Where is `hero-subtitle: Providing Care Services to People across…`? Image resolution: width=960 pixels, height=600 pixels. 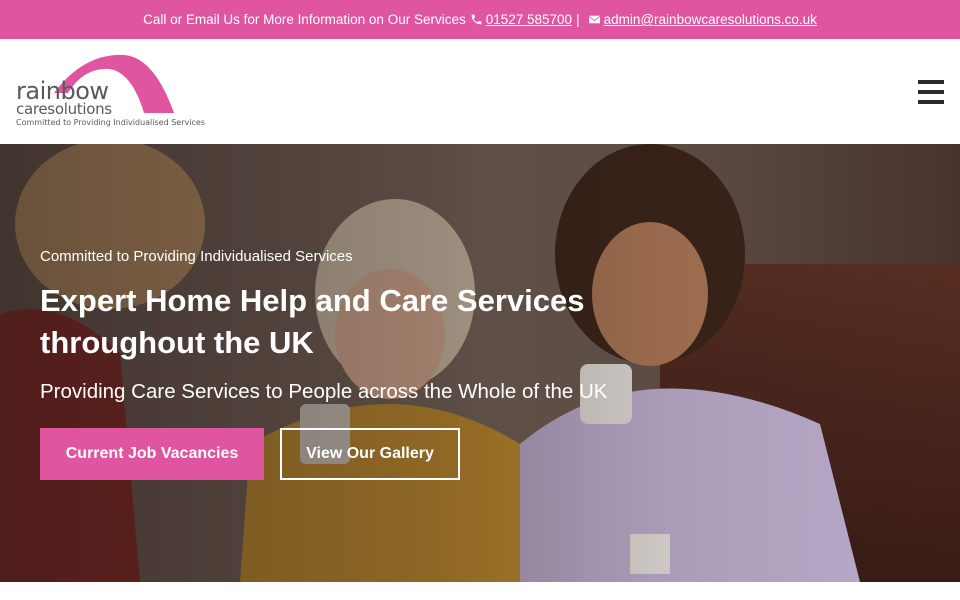
hero-subtitle: Providing Care Services to People across… is located at coordinates (324, 391).